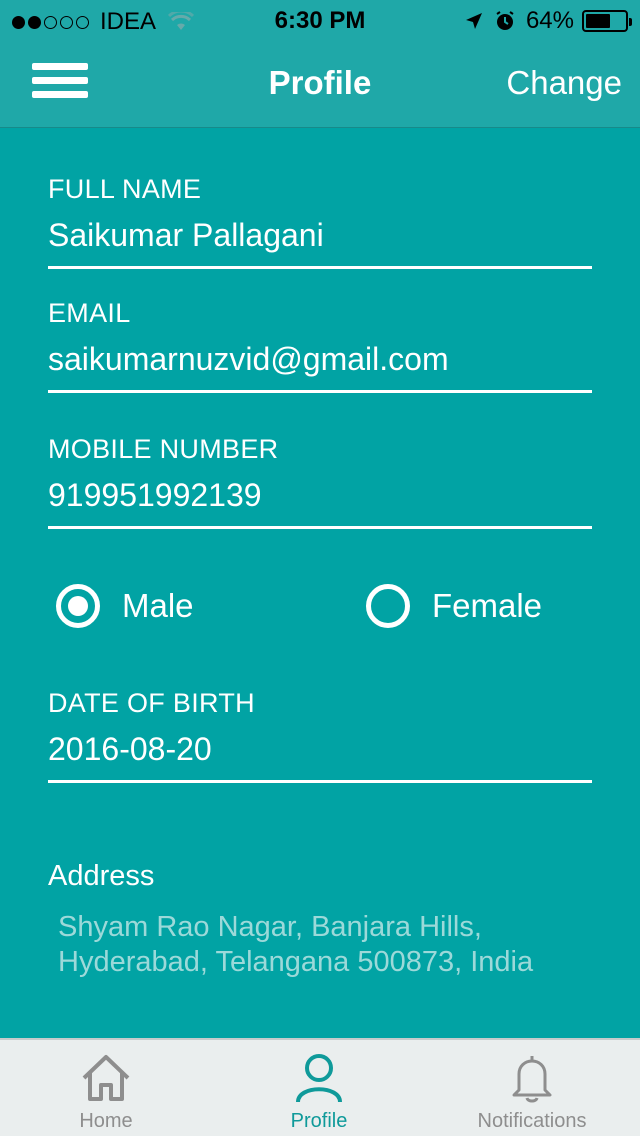  I want to click on tab-profile: Profile, so click(319, 1088).